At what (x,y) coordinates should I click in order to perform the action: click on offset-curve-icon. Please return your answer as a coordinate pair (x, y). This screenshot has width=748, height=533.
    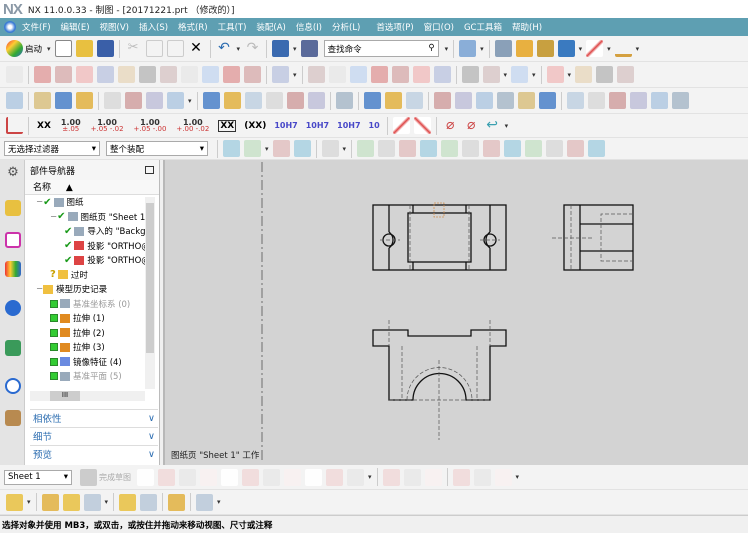
    Looking at the image, I should click on (355, 477).